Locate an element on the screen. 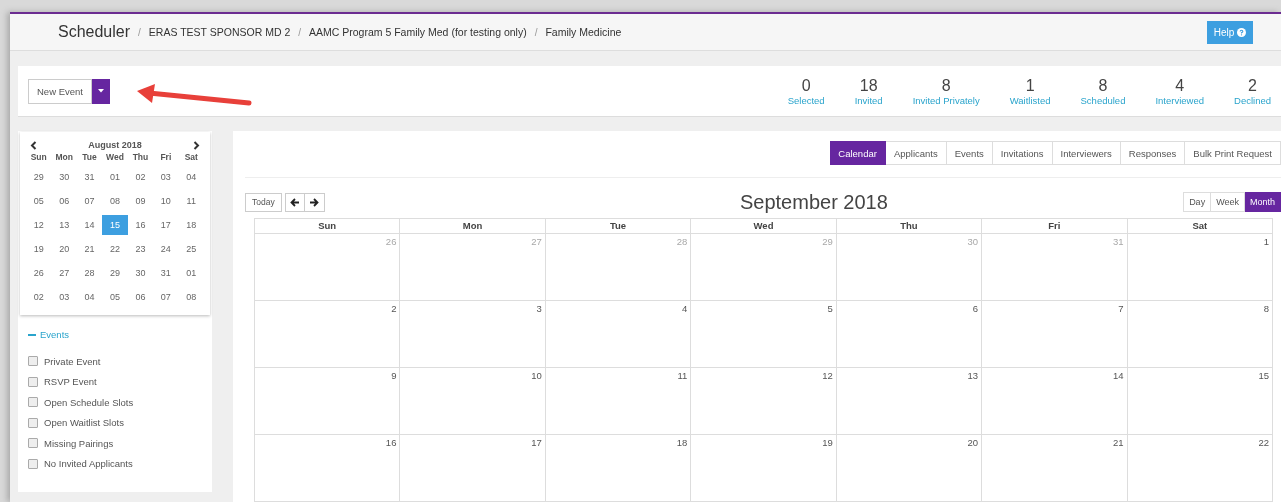  day-number: 29 is located at coordinates (827, 241).